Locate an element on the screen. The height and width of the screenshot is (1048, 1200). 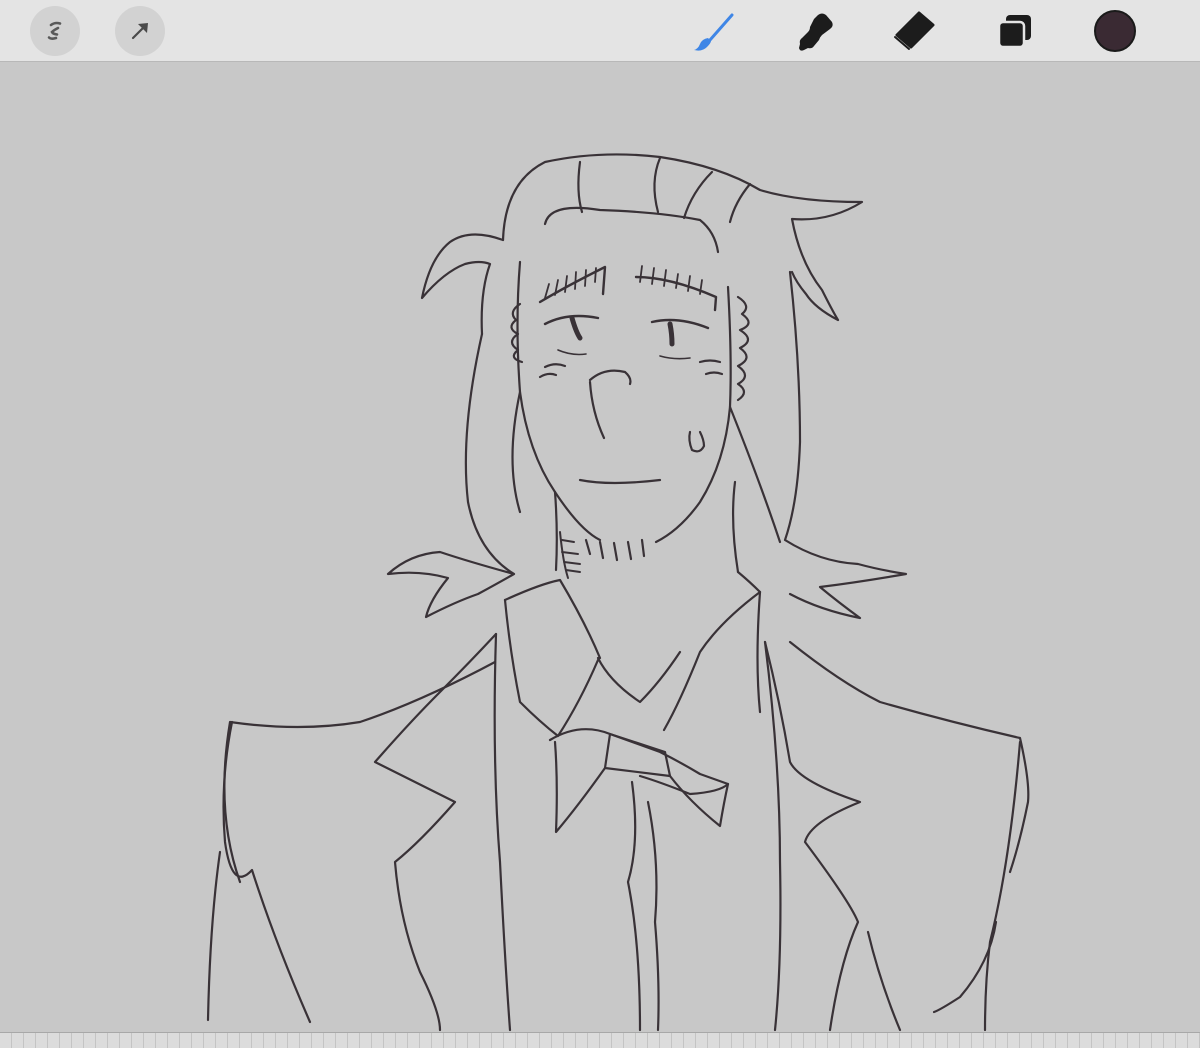
adjustments-icon is located at coordinates (54, 30).